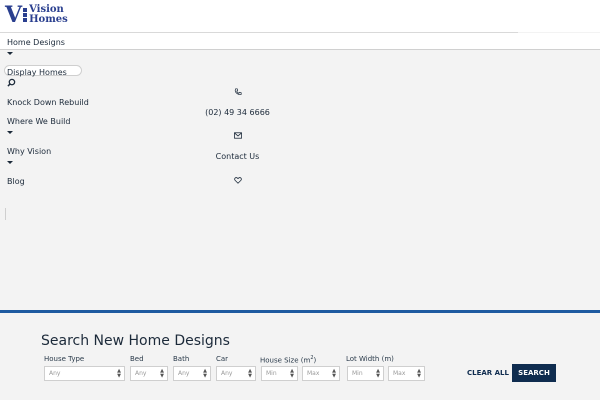 The height and width of the screenshot is (400, 600). I want to click on nav-blog: Blog, so click(16, 181).